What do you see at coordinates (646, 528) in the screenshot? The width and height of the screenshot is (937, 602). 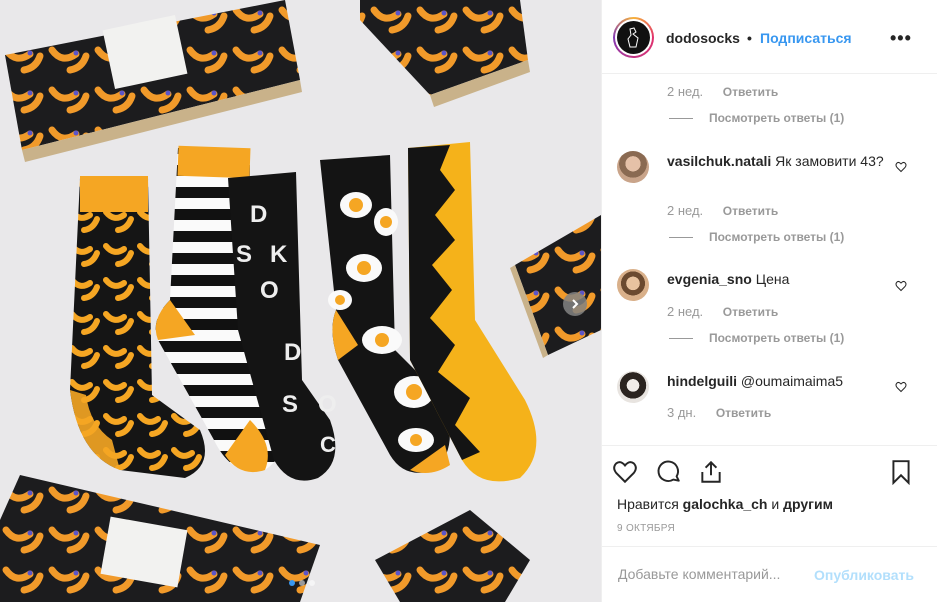 I see `post-date: 9 ОКТЯБРЯ` at bounding box center [646, 528].